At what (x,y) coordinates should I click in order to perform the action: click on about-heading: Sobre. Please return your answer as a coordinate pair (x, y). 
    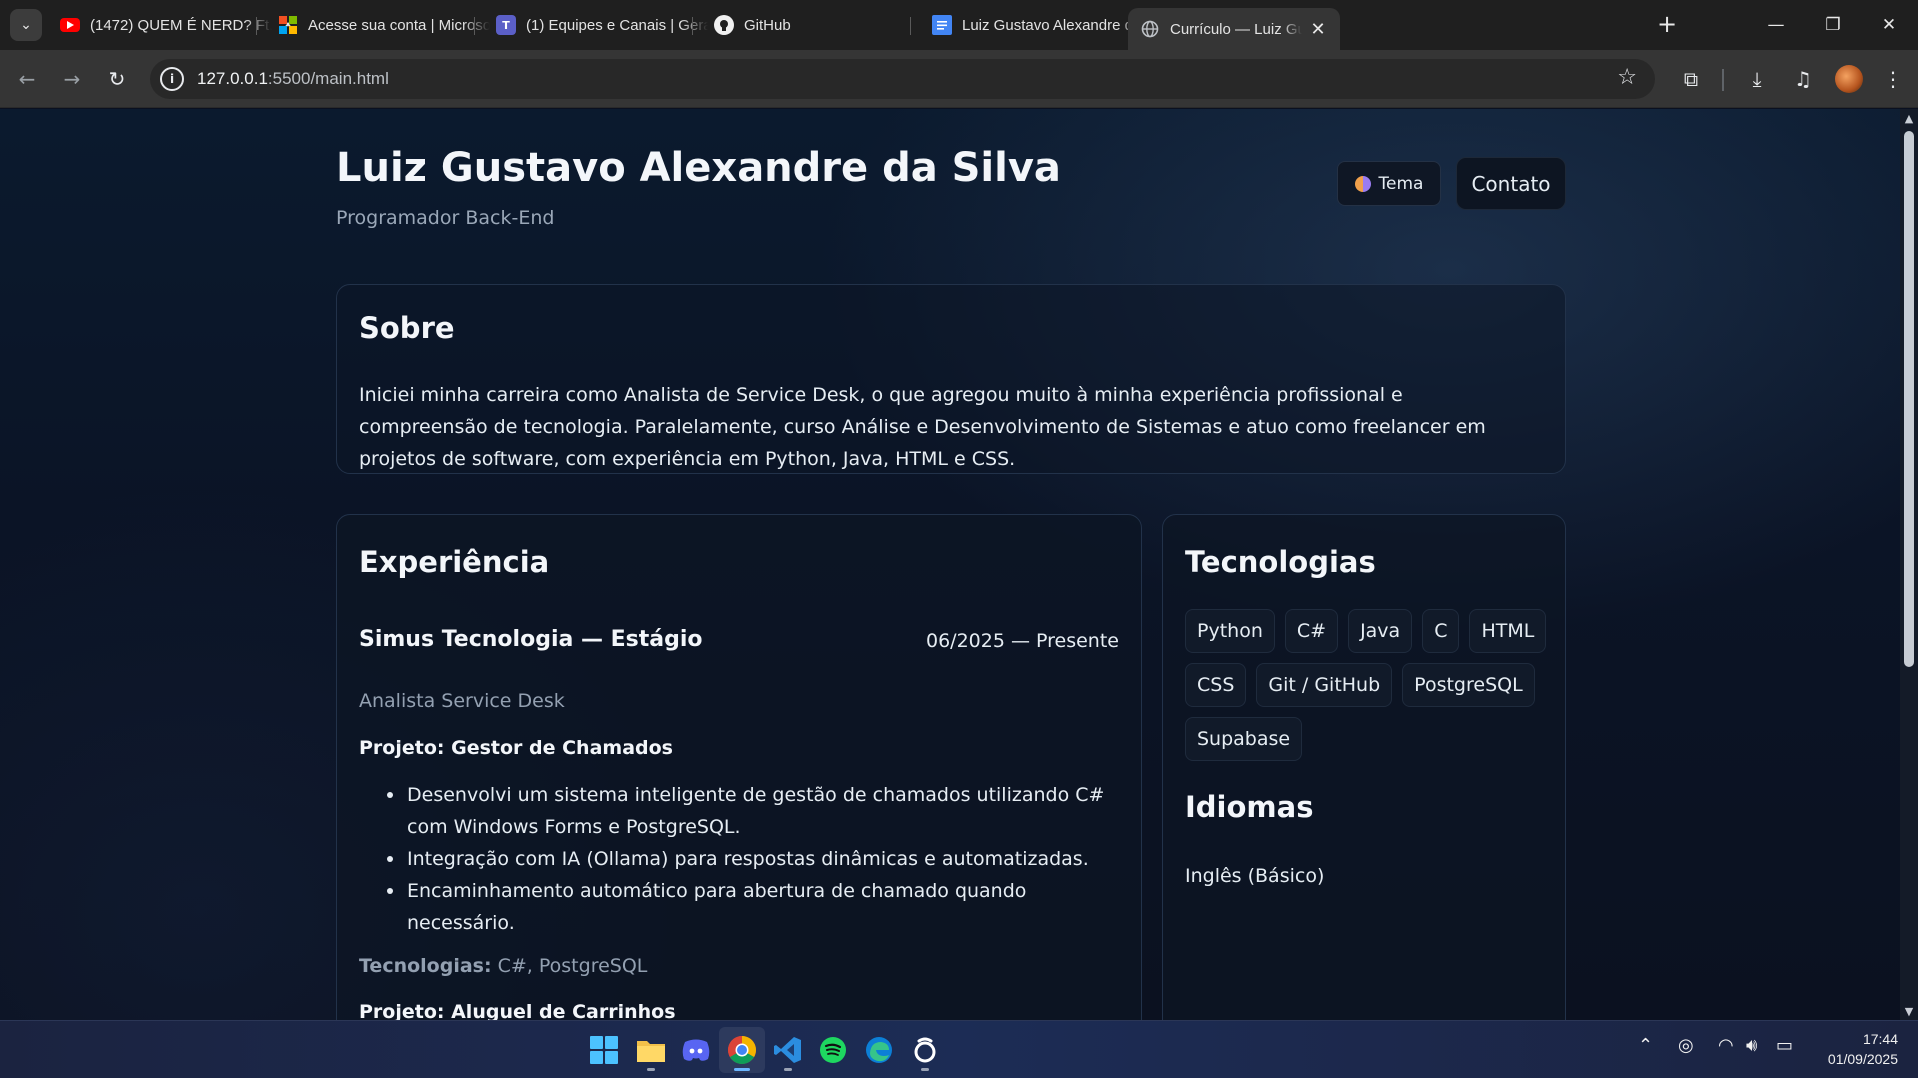
    Looking at the image, I should click on (407, 328).